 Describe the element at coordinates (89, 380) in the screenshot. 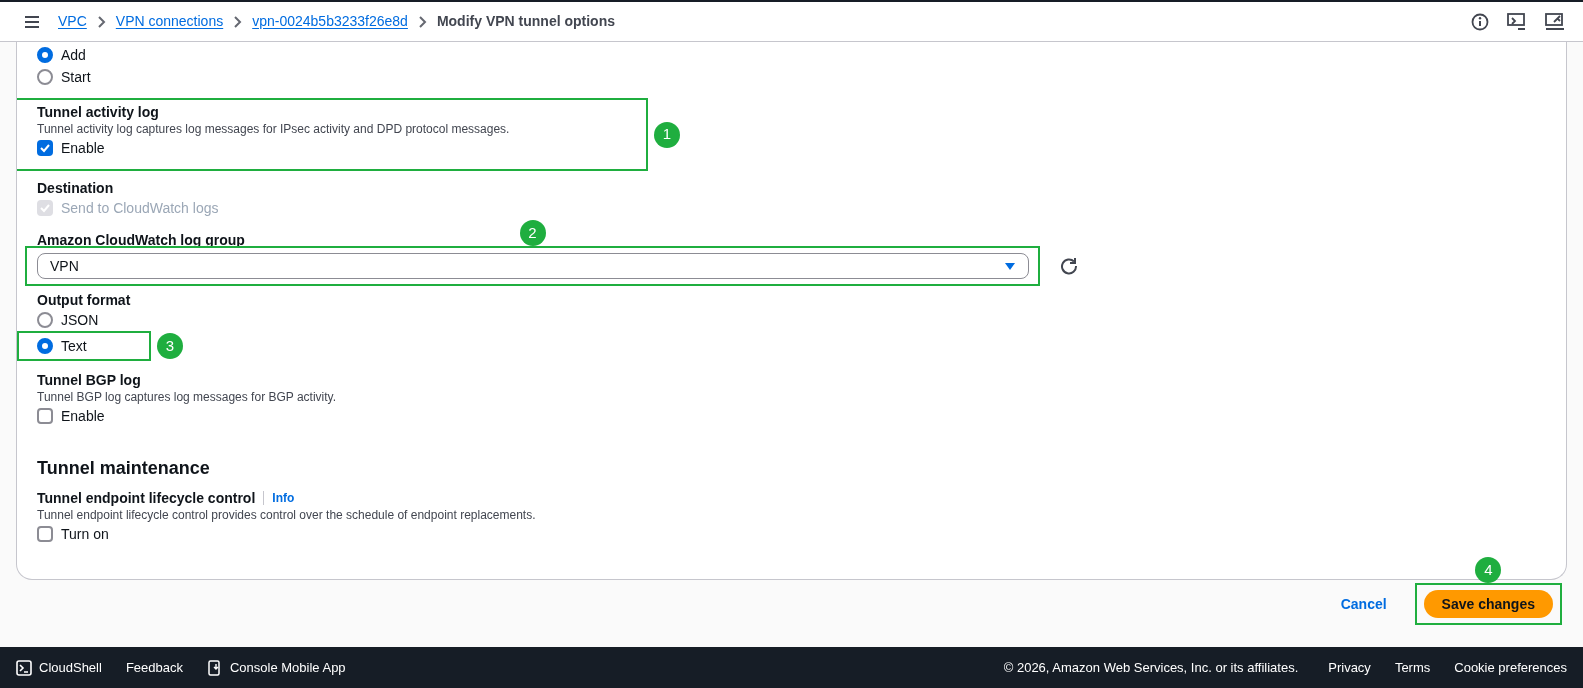

I see `field-label: Tunnel BGP log` at that location.